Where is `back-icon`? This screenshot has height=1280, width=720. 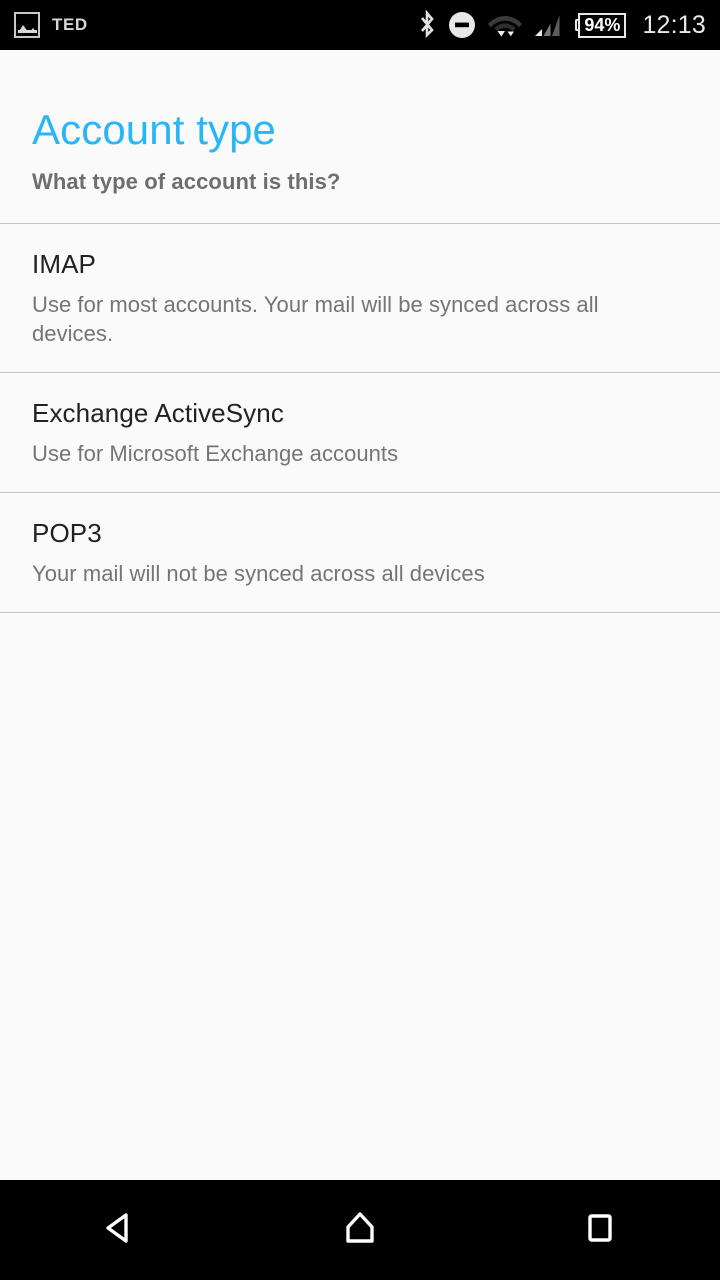
back-icon is located at coordinates (120, 1230).